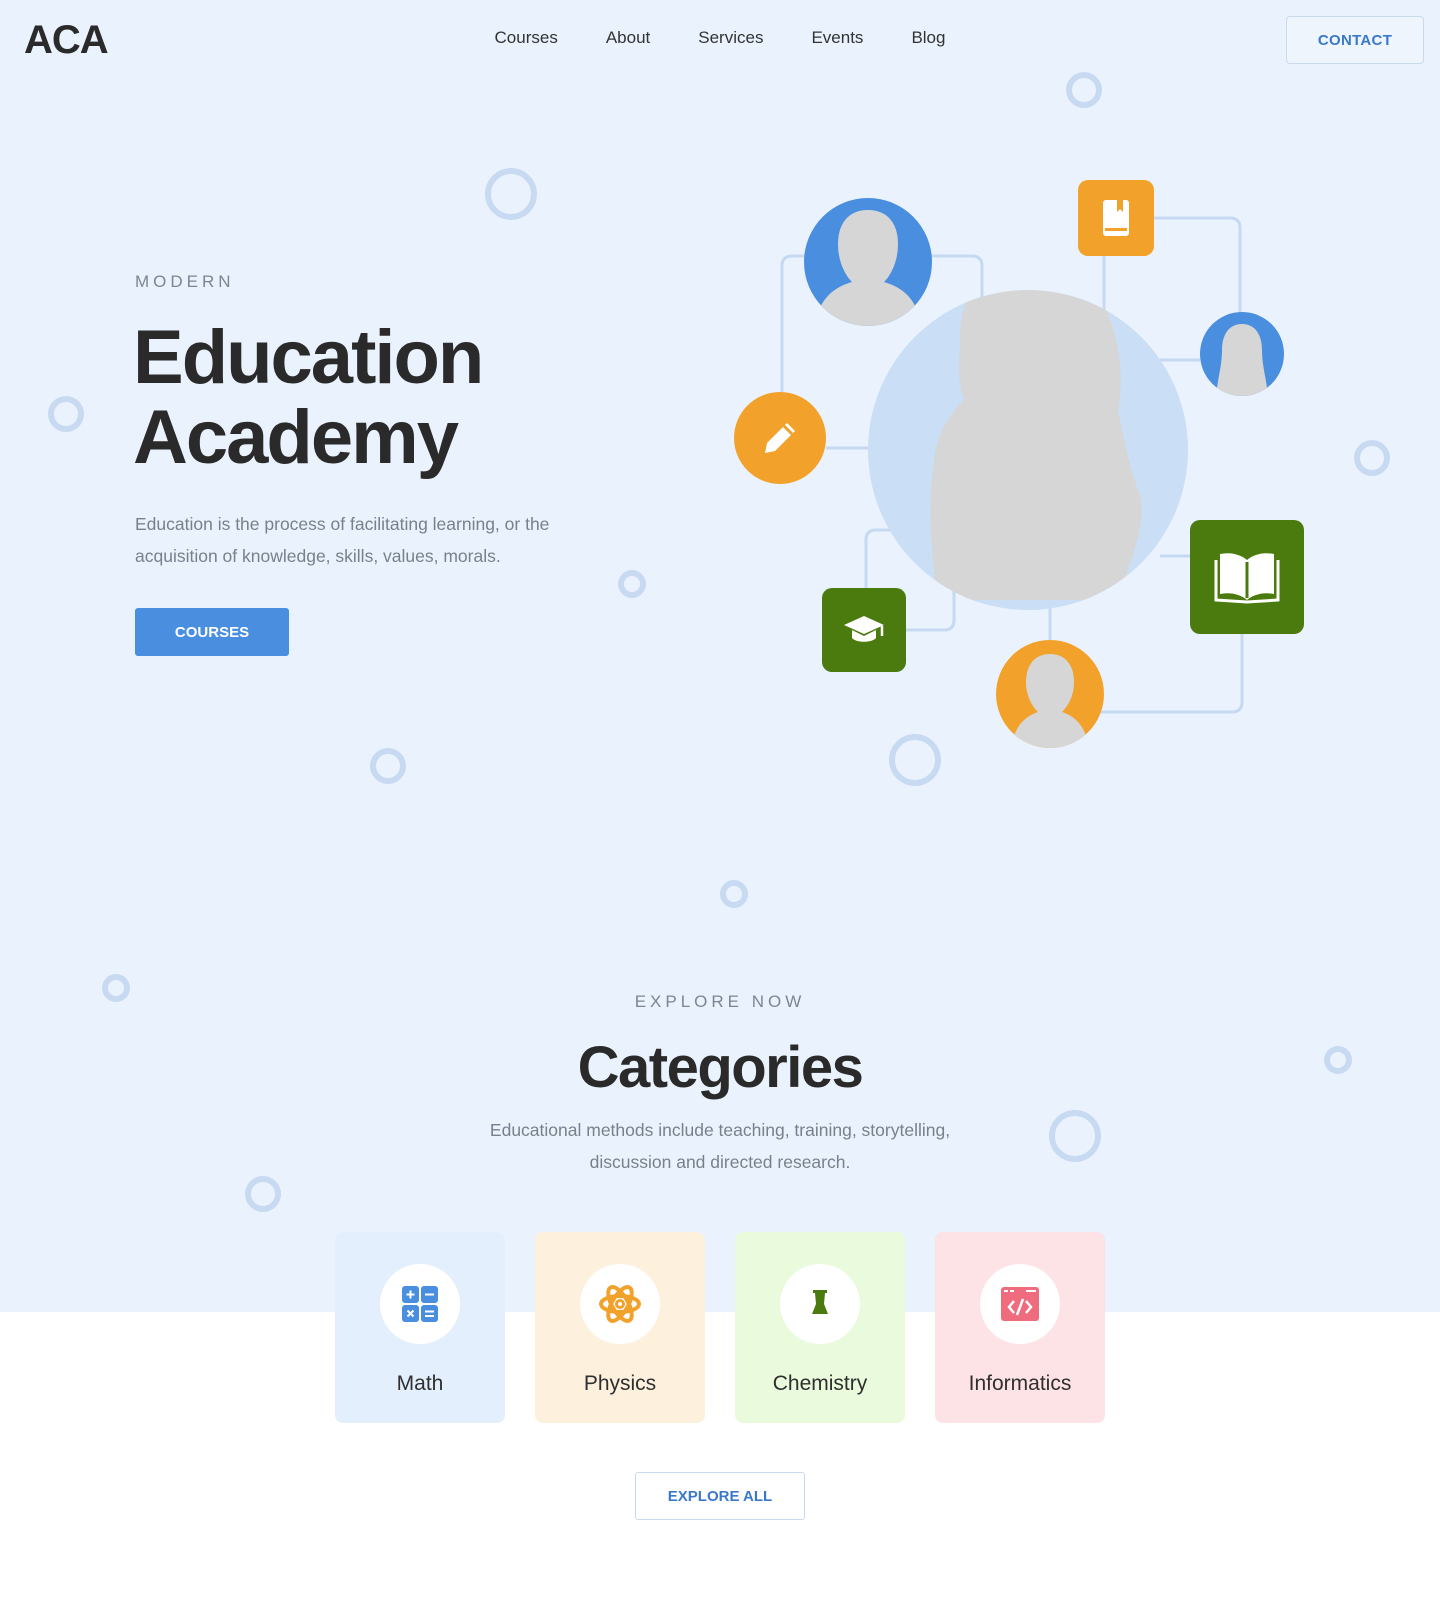  I want to click on code-icon, so click(1020, 1304).